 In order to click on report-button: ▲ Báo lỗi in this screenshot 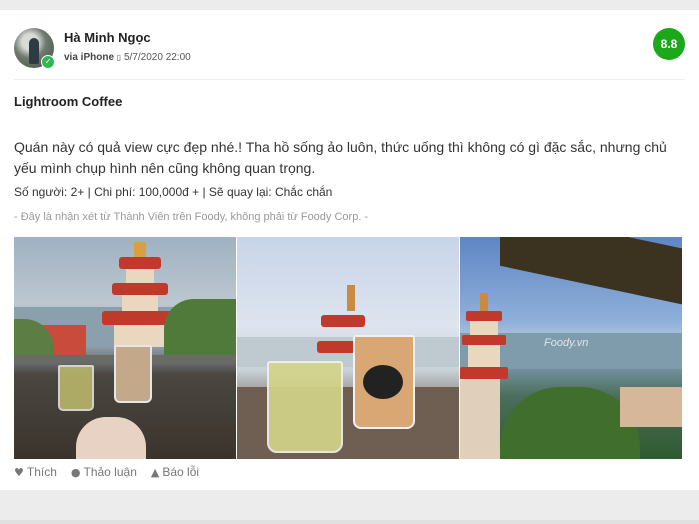, I will do `click(175, 472)`.